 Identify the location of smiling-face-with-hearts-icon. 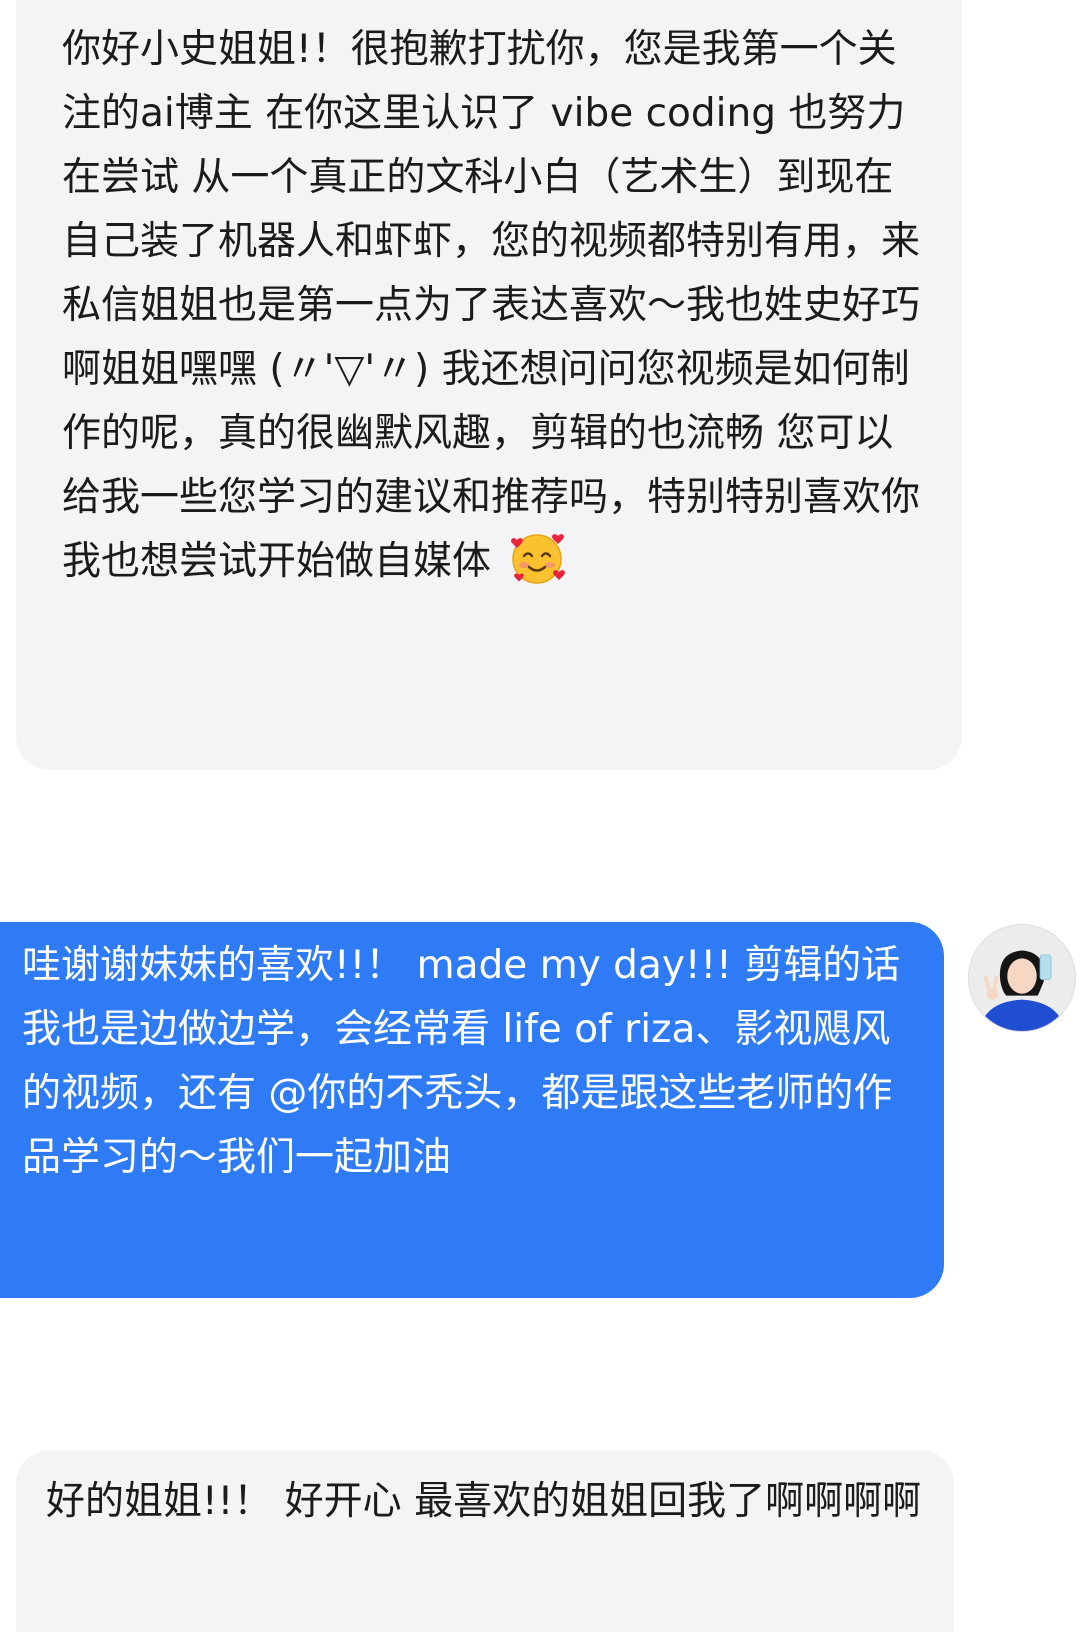
(537, 558).